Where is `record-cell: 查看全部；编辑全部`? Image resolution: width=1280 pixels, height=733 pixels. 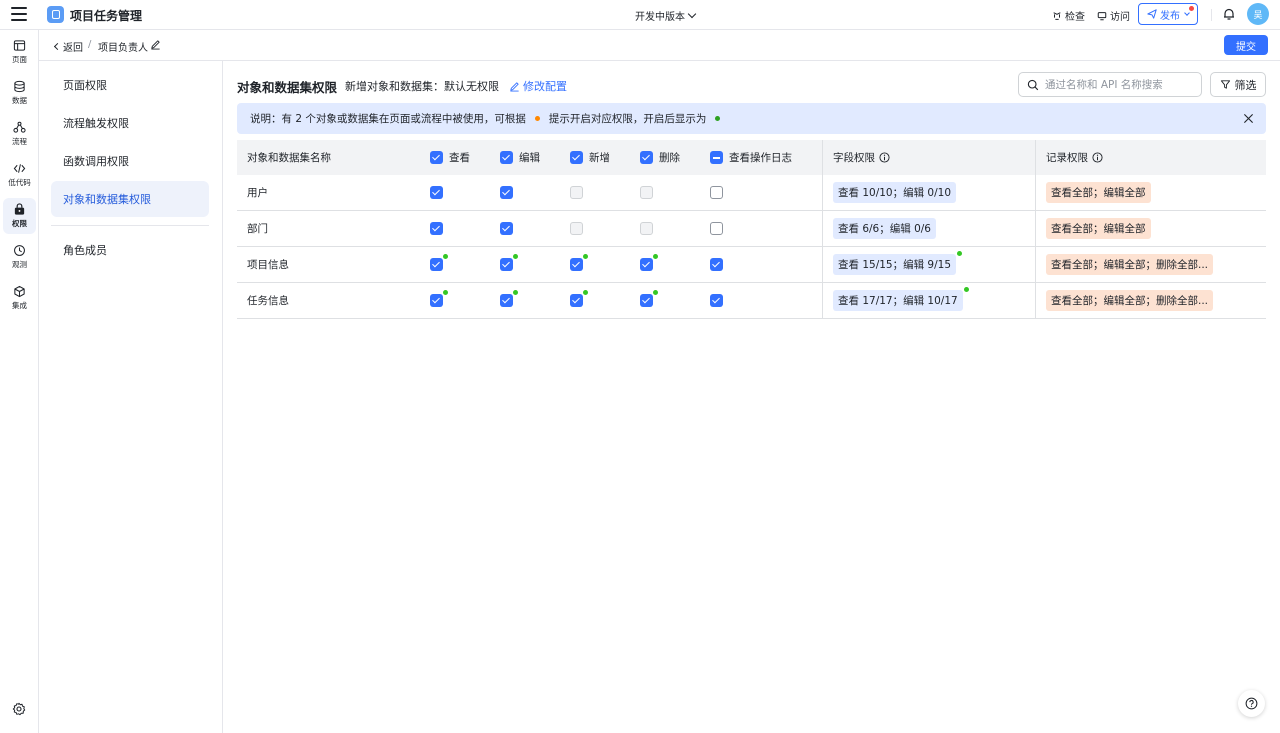 record-cell: 查看全部；编辑全部 is located at coordinates (1098, 228).